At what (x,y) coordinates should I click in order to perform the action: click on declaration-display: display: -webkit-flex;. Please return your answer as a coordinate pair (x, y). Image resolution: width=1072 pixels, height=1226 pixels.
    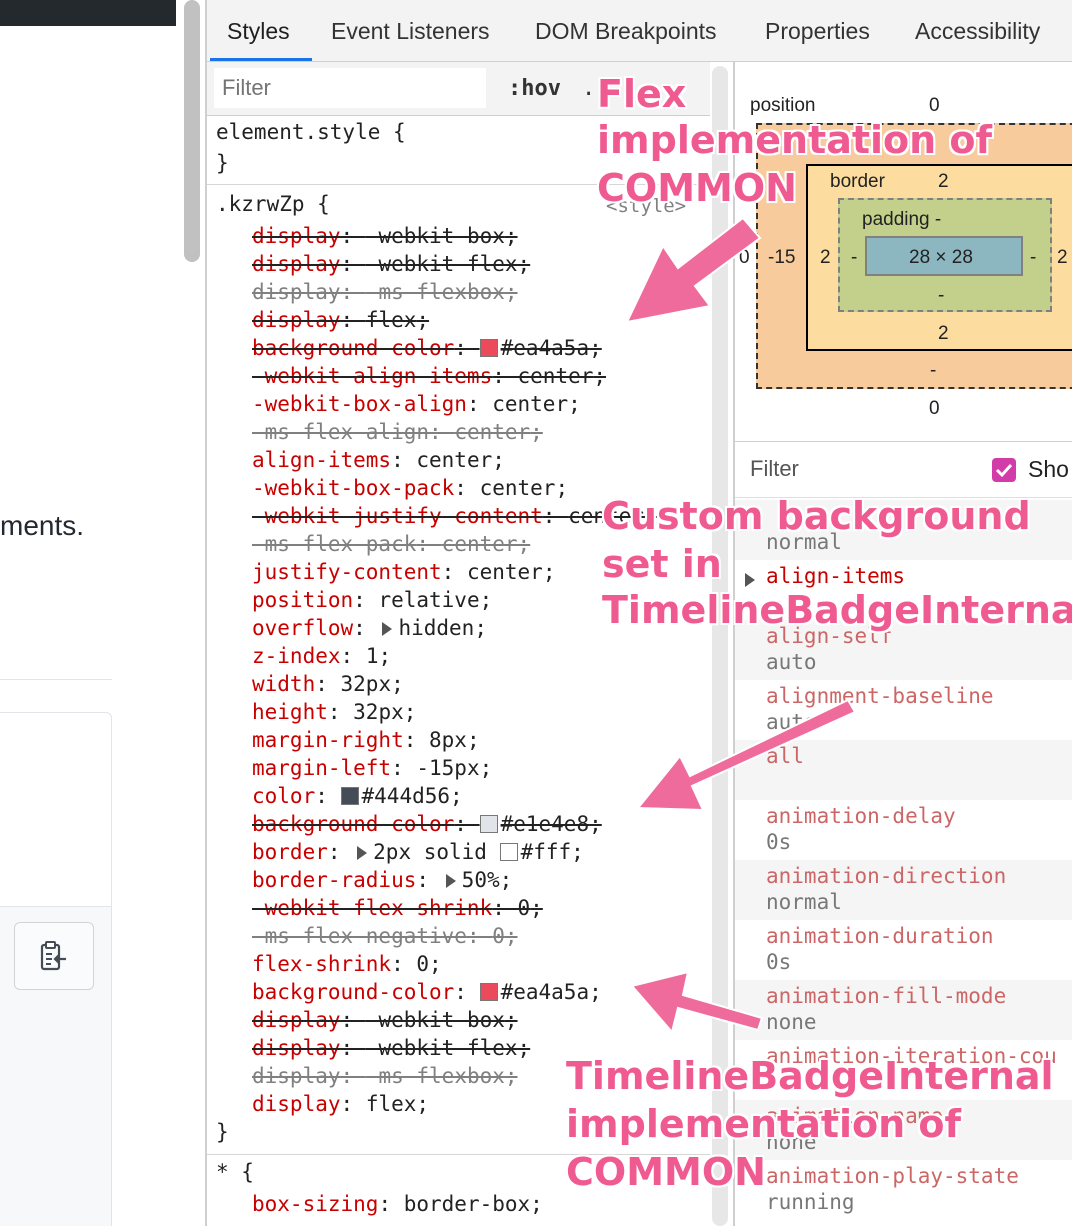
    Looking at the image, I should click on (391, 1048).